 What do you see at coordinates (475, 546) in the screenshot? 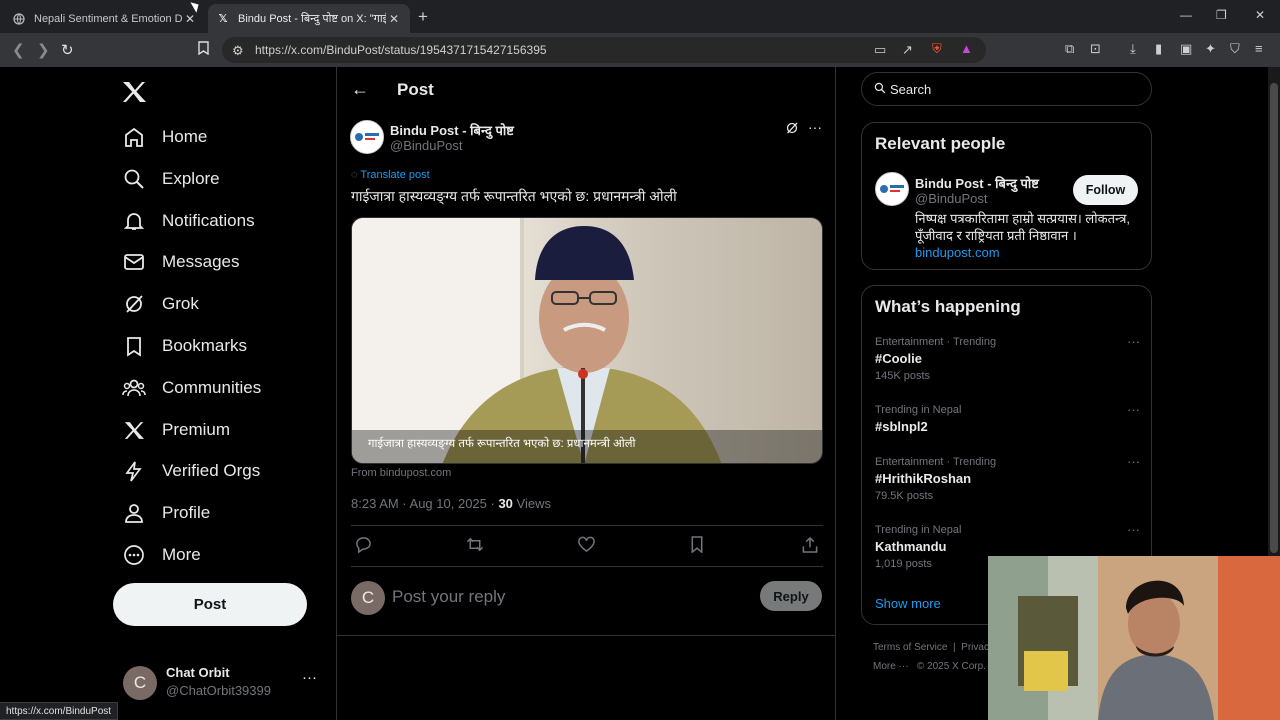
I see `repost-icon` at bounding box center [475, 546].